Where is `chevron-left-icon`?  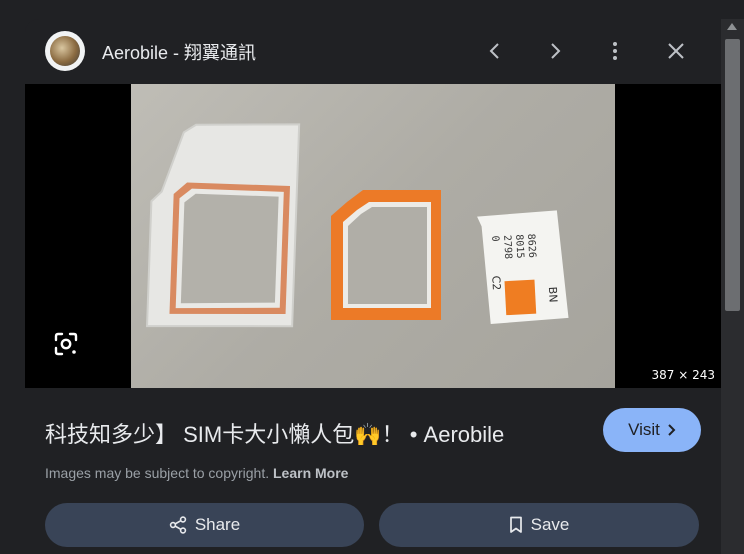
chevron-left-icon is located at coordinates (494, 51).